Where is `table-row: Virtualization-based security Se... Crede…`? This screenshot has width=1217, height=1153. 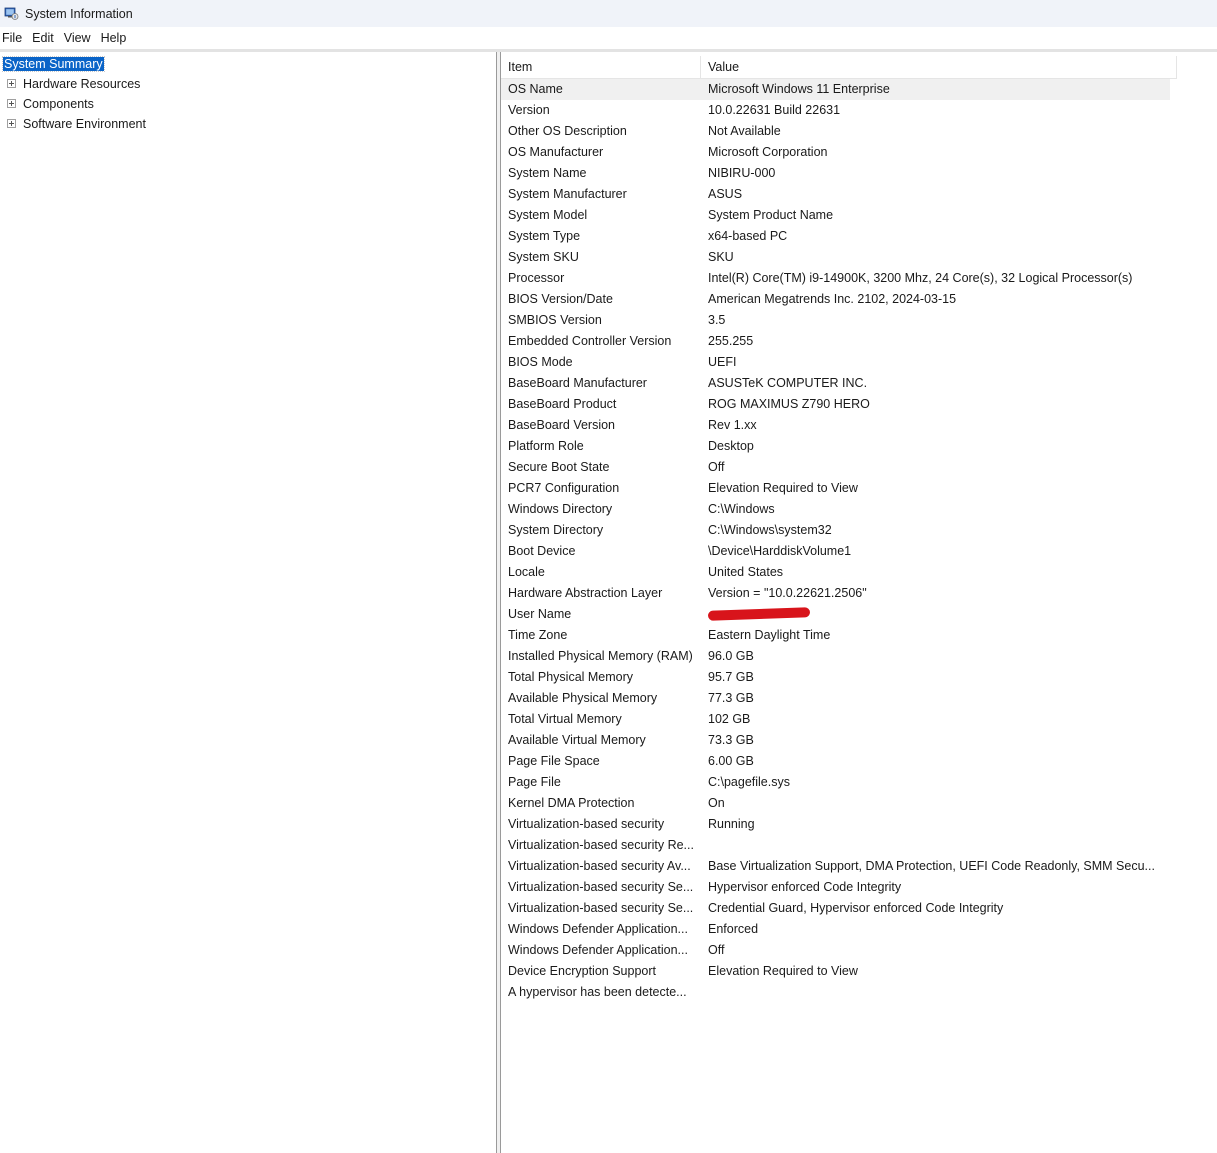 table-row: Virtualization-based security Se... Crede… is located at coordinates (859, 908).